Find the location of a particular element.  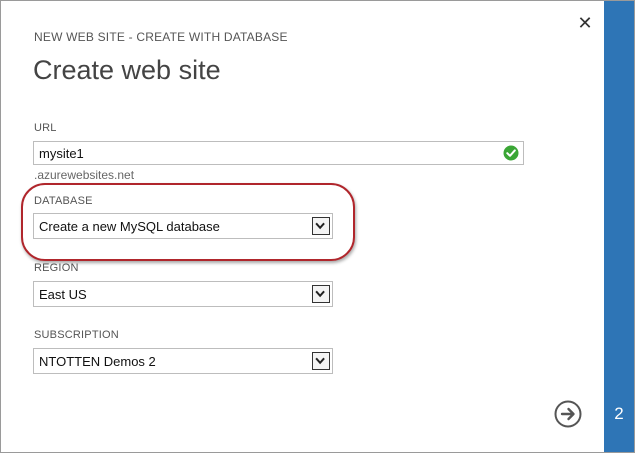

url-suffix: .azurewebsites.net is located at coordinates (84, 175).